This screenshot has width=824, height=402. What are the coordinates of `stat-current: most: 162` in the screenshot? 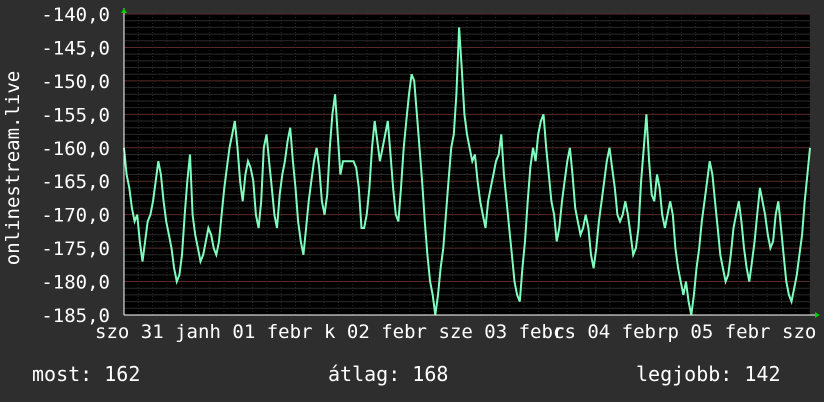 It's located at (86, 374).